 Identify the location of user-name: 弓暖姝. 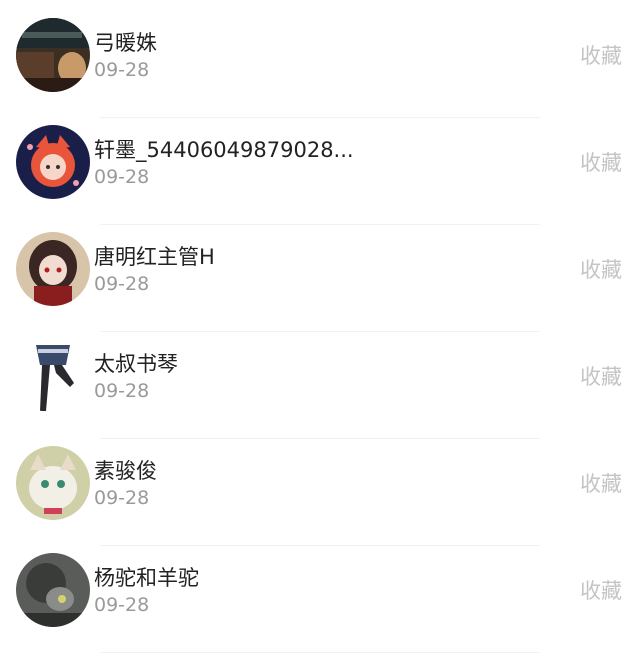
(125, 43).